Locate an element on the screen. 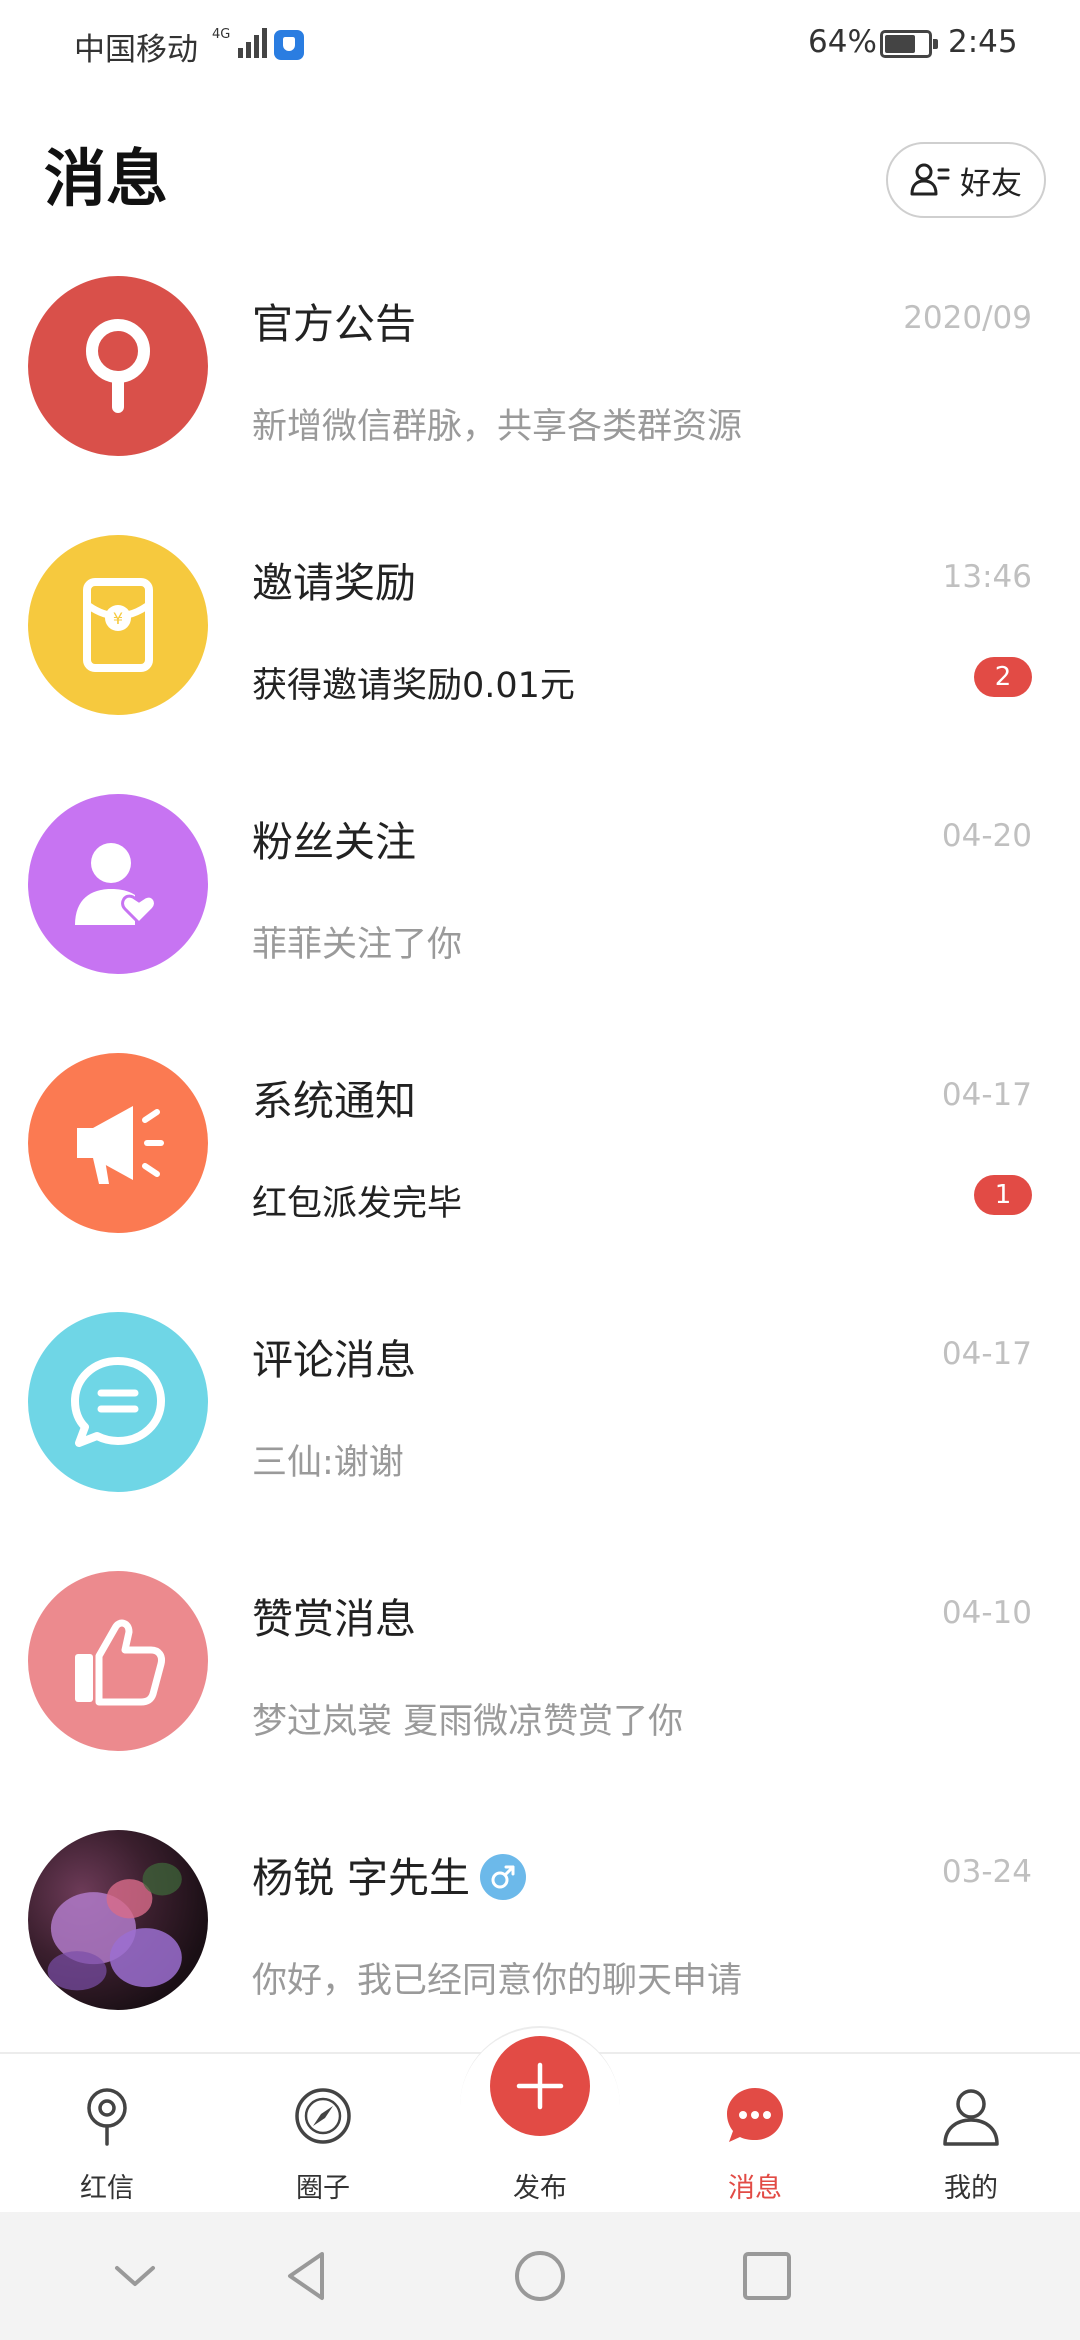 This screenshot has width=1080, height=2340. battery-icon is located at coordinates (909, 44).